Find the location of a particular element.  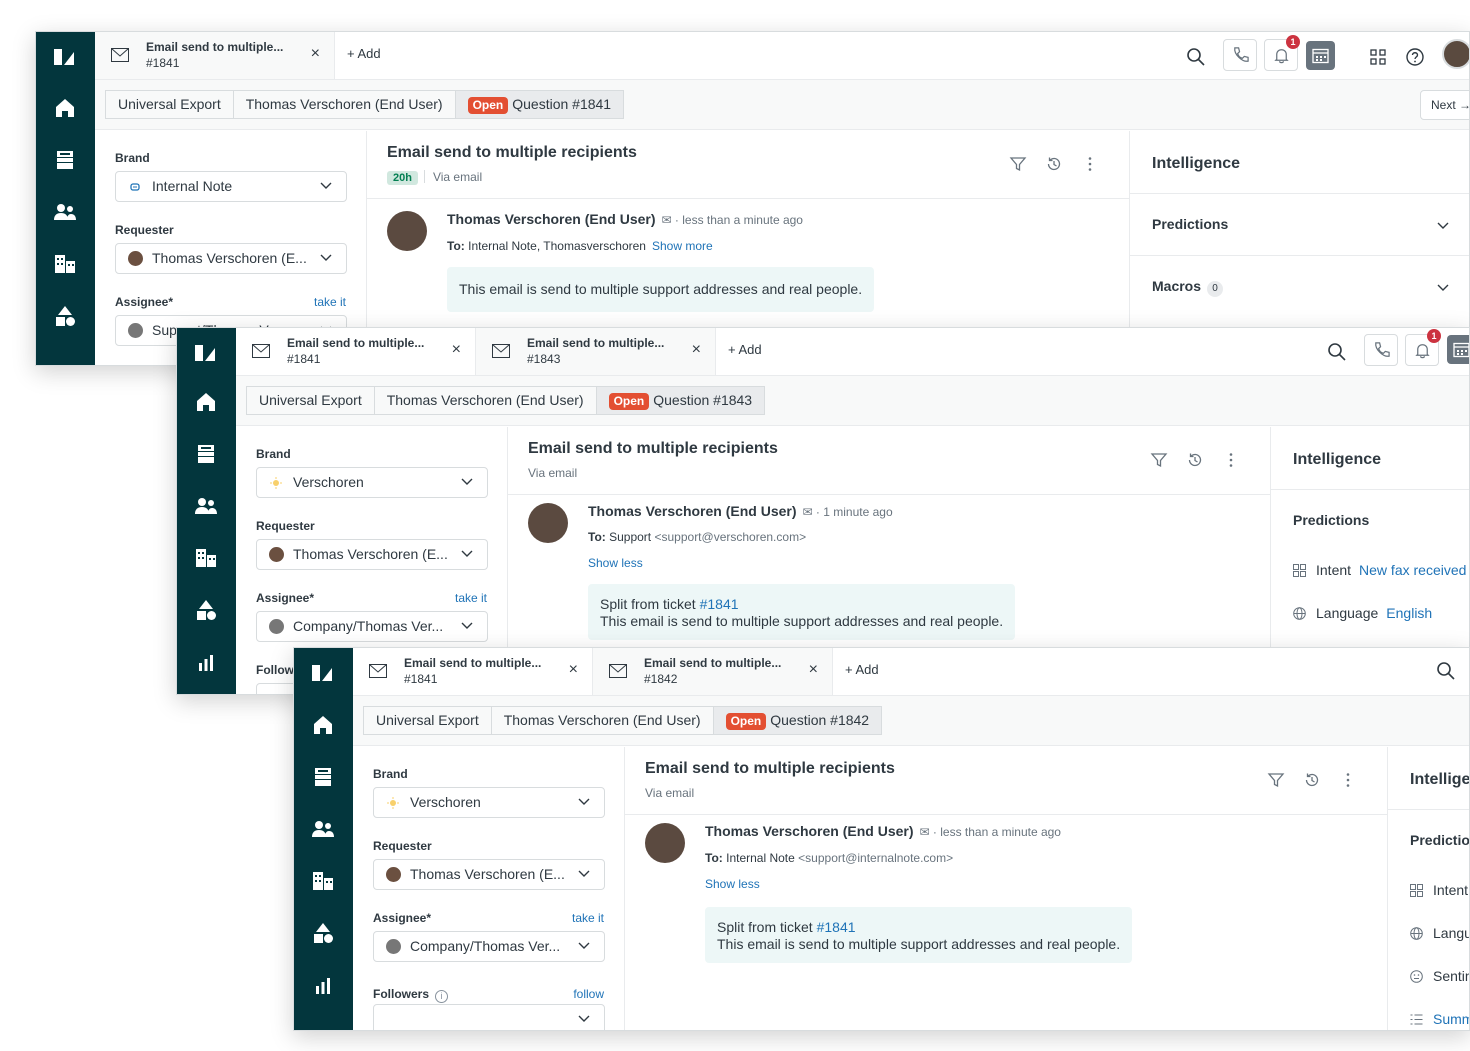

intent-value: New fax received is located at coordinates (1412, 570).